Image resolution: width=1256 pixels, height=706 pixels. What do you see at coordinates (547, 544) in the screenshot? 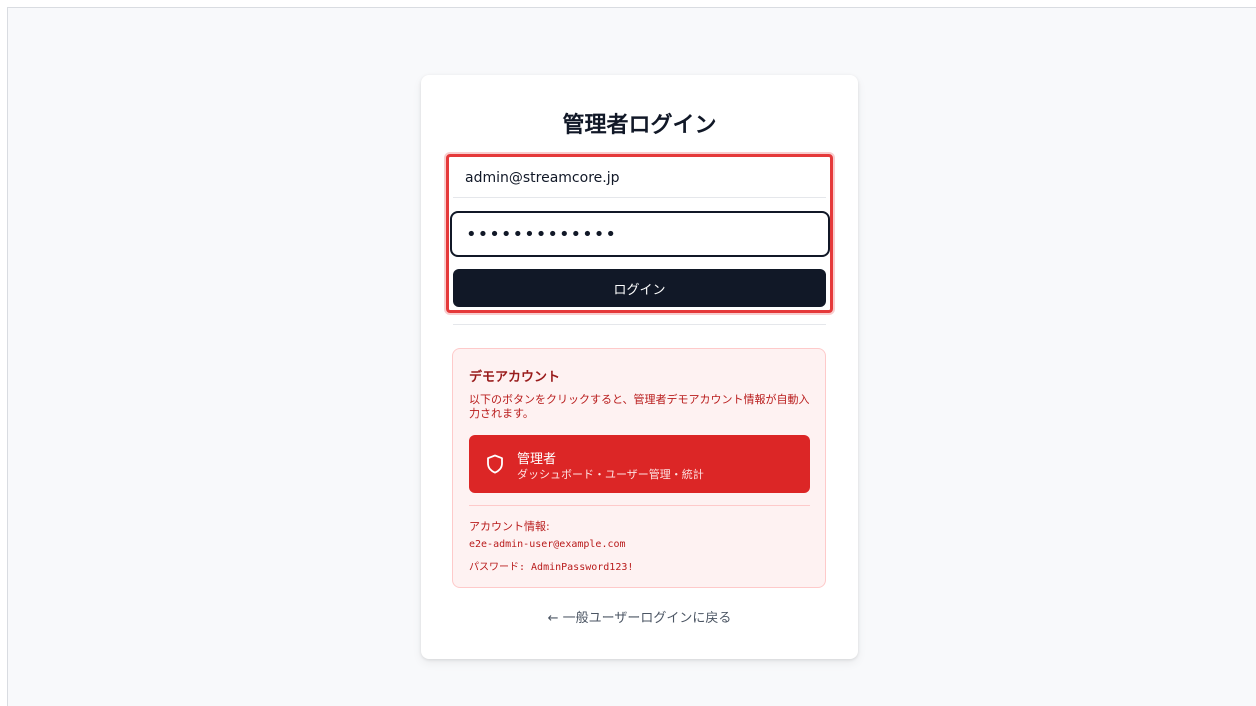
I see `account-email: e2e-admin-user@example.com` at bounding box center [547, 544].